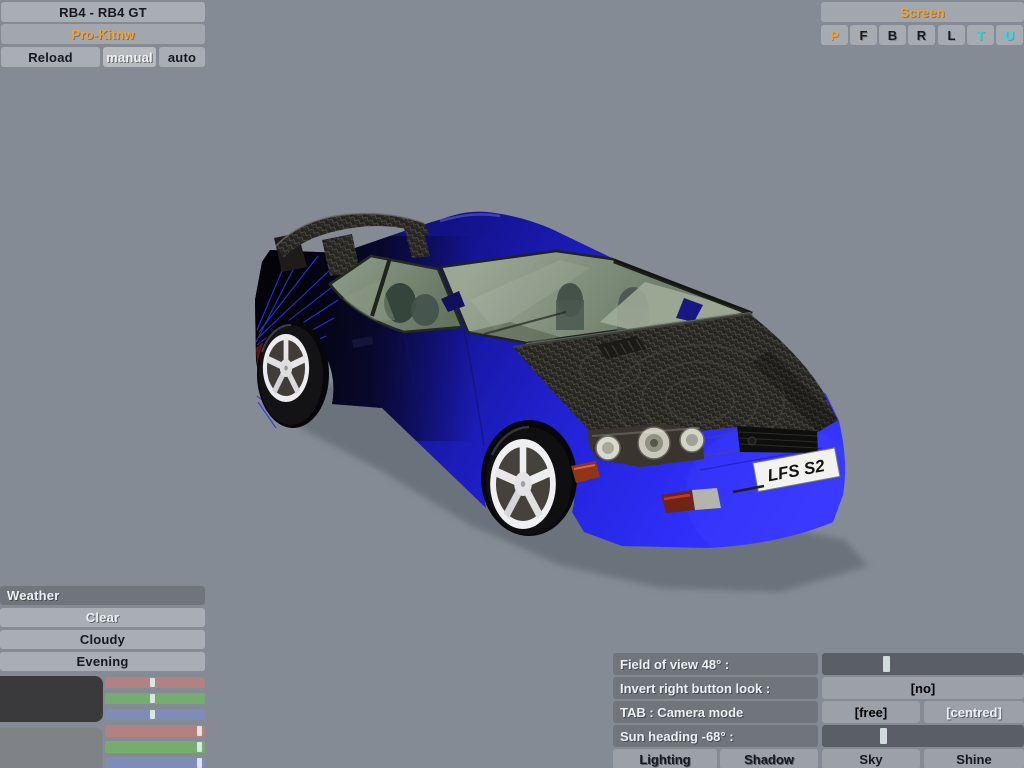  What do you see at coordinates (199, 763) in the screenshot?
I see `mixer2-blue-handle` at bounding box center [199, 763].